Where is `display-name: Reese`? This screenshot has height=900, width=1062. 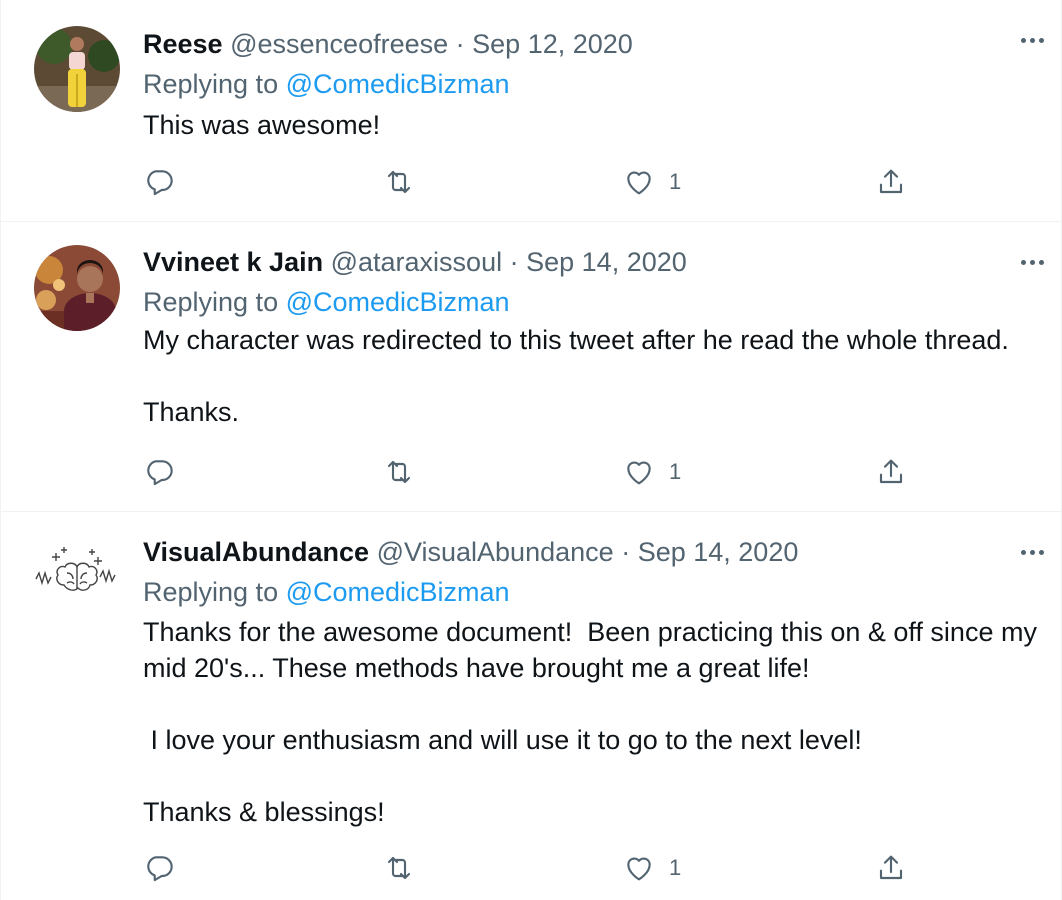 display-name: Reese is located at coordinates (183, 44).